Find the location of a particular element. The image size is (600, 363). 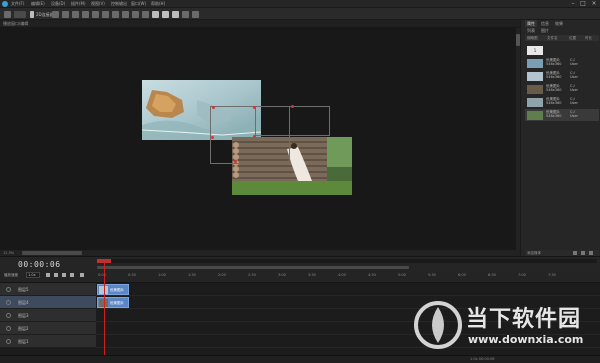

tick: 1:00 is located at coordinates (162, 275).